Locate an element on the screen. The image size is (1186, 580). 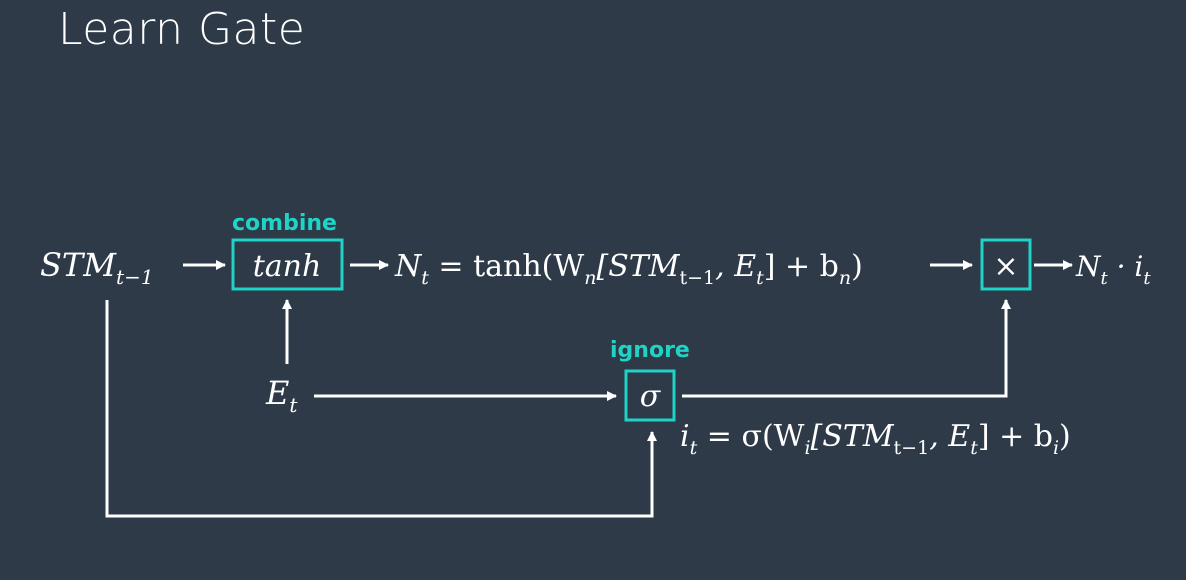
it-formula: it = σ(Wi[STMt−1, Et] + bi) is located at coordinates (875, 439).